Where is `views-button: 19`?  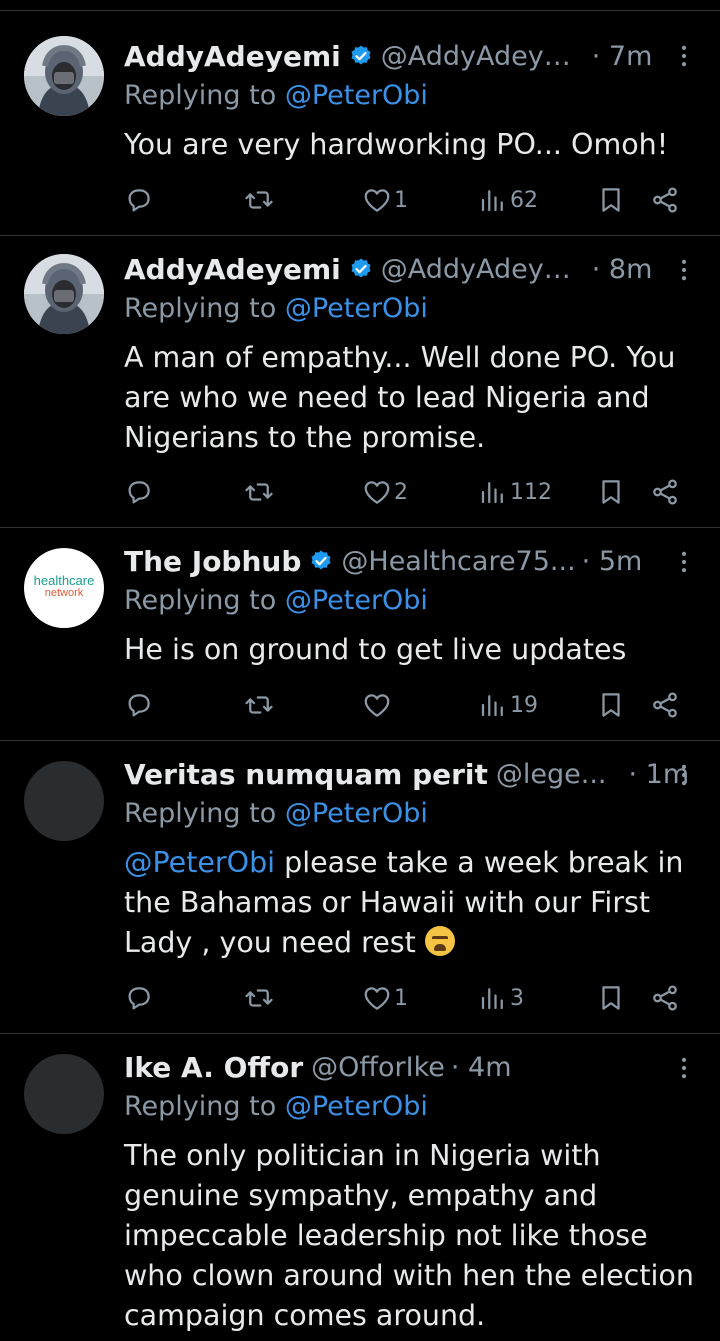 views-button: 19 is located at coordinates (508, 705).